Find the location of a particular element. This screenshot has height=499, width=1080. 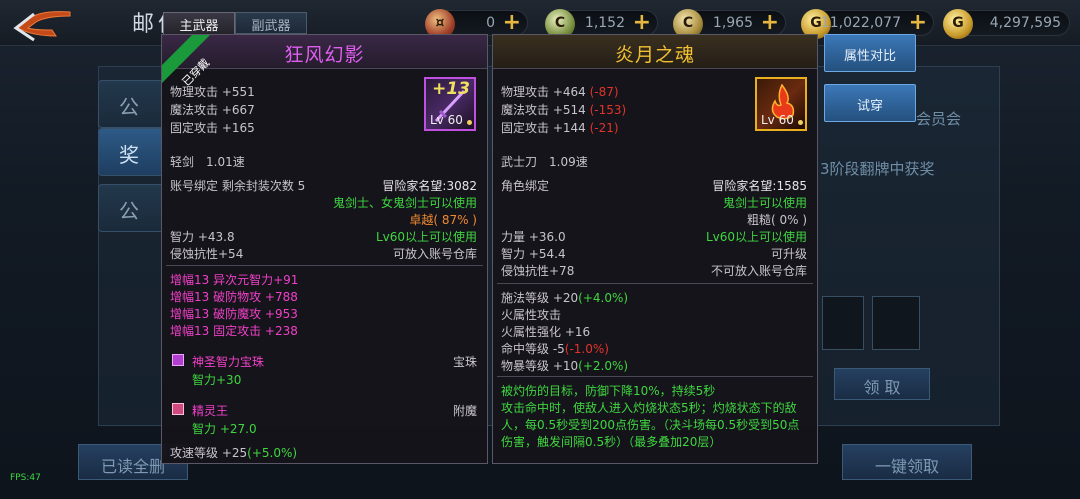

gem-name: 神圣智力宝珠 is located at coordinates (228, 362).